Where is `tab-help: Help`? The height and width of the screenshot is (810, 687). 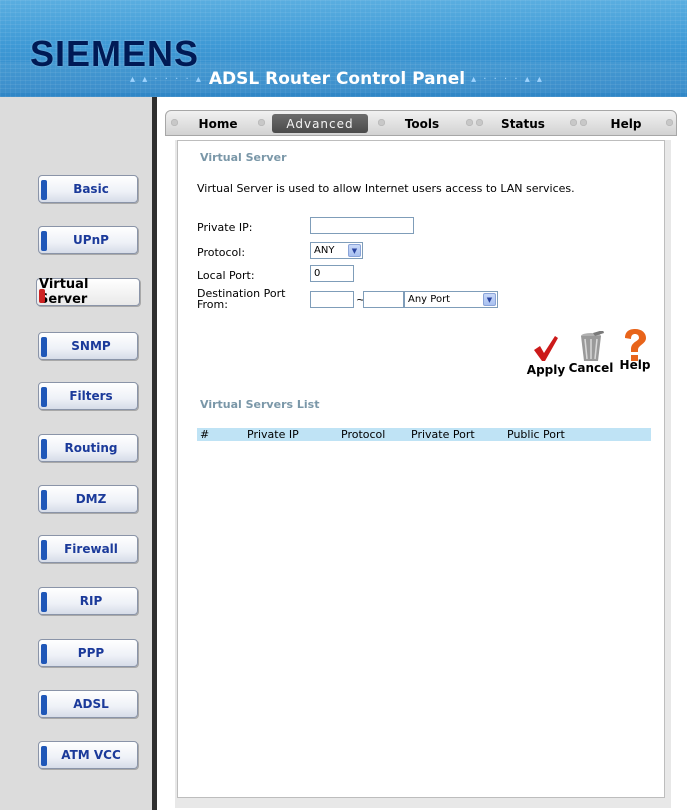
tab-help: Help is located at coordinates (626, 123).